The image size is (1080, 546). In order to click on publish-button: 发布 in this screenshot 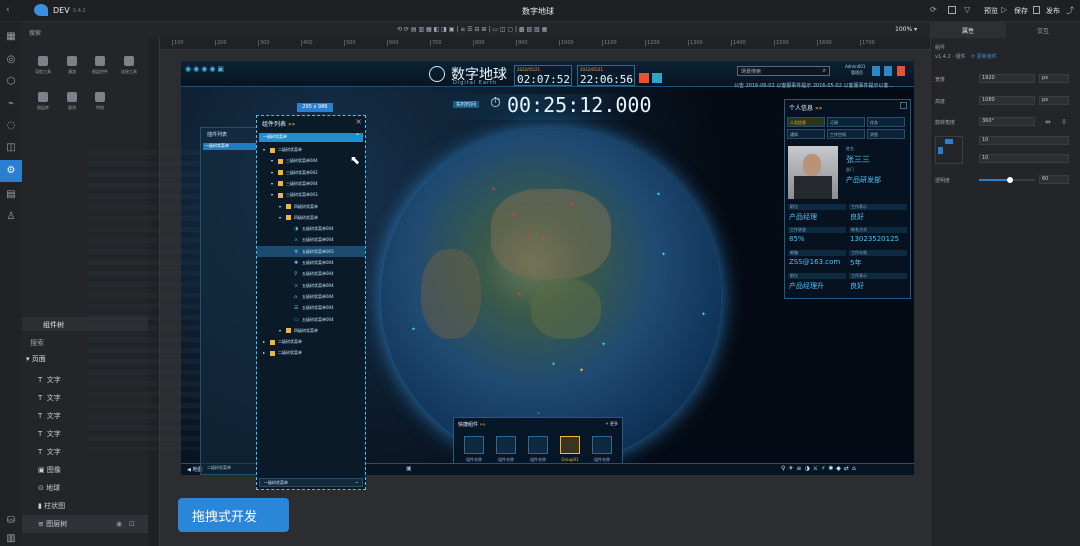, I will do `click(1053, 11)`.